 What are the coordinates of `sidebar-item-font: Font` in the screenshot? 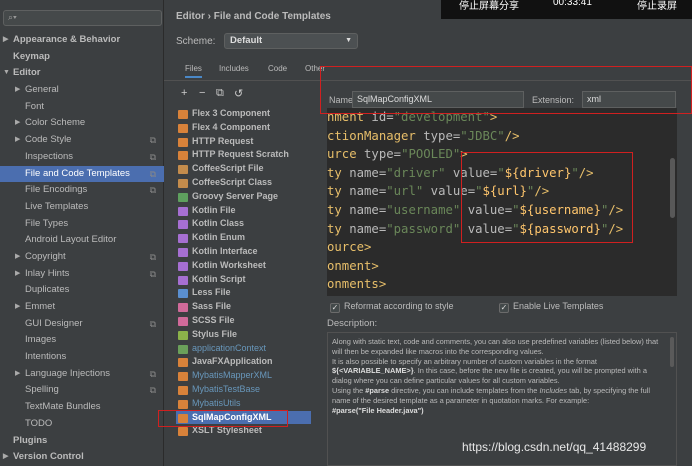 It's located at (82, 107).